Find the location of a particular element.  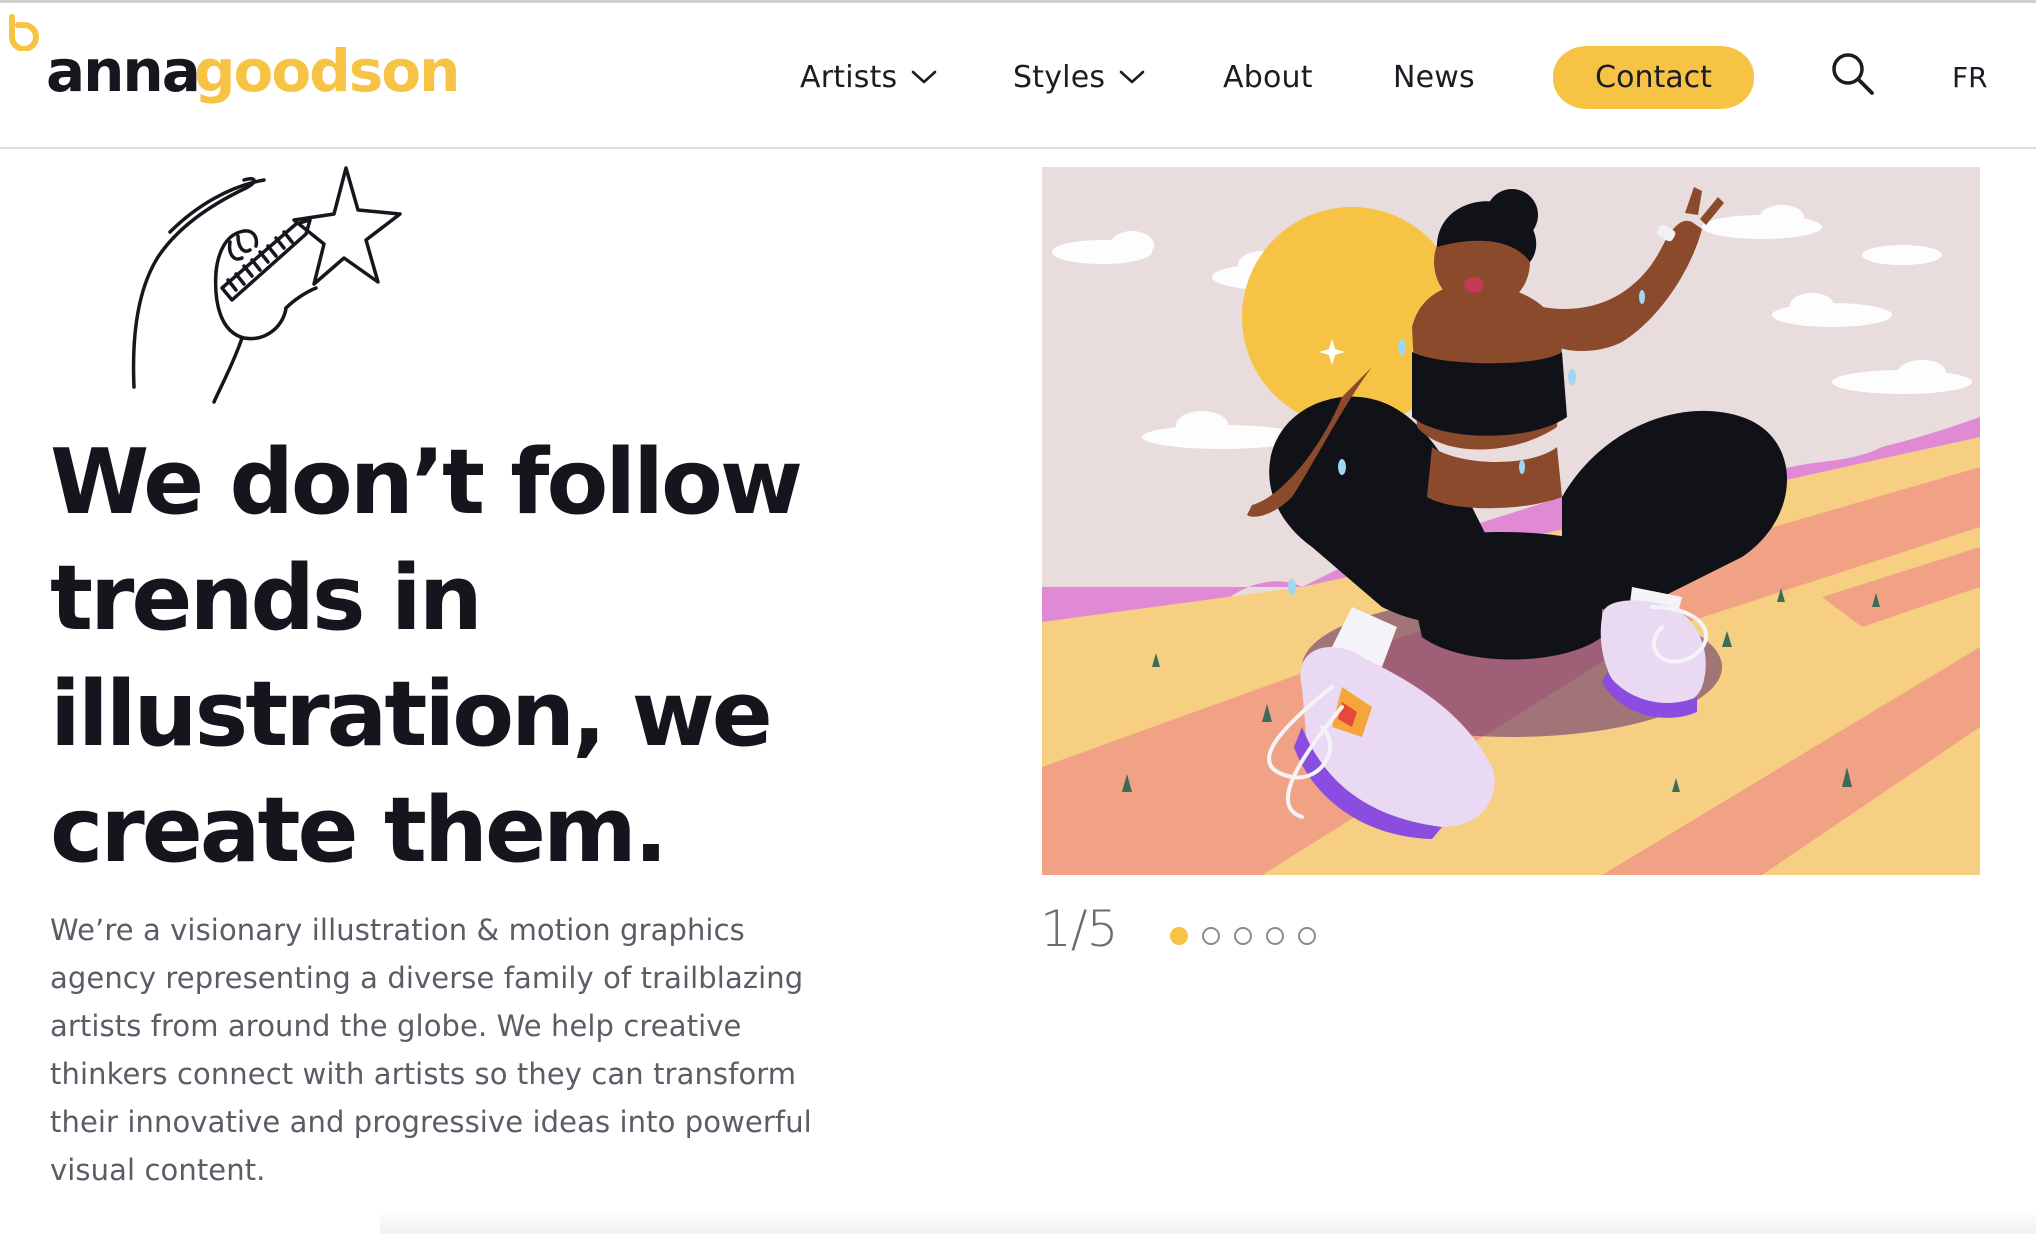

nav-news-label: News is located at coordinates (1434, 77).